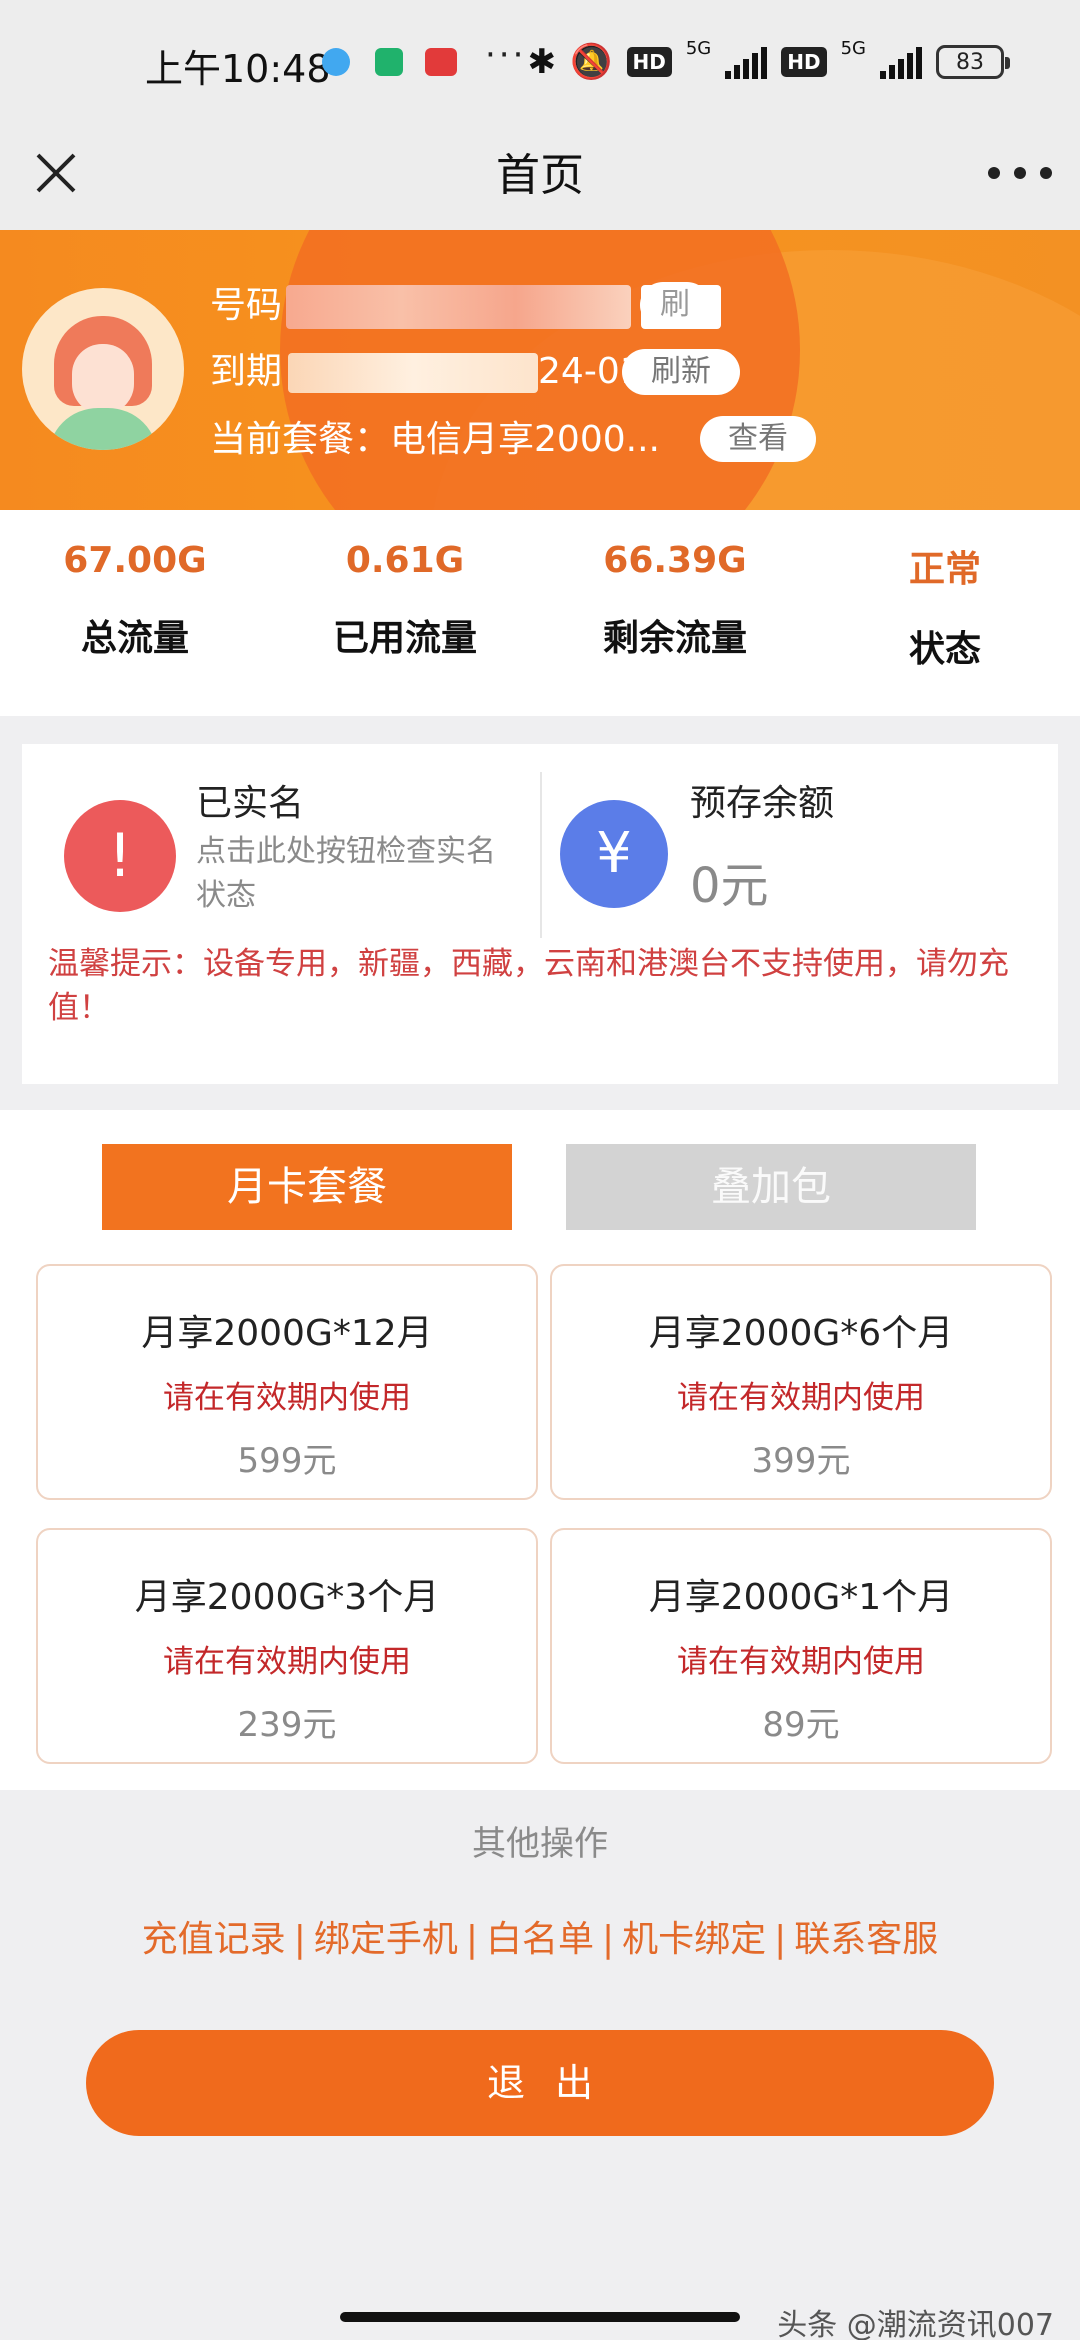 The image size is (1080, 2340). Describe the element at coordinates (1020, 173) in the screenshot. I see `more-menu-icon` at that location.